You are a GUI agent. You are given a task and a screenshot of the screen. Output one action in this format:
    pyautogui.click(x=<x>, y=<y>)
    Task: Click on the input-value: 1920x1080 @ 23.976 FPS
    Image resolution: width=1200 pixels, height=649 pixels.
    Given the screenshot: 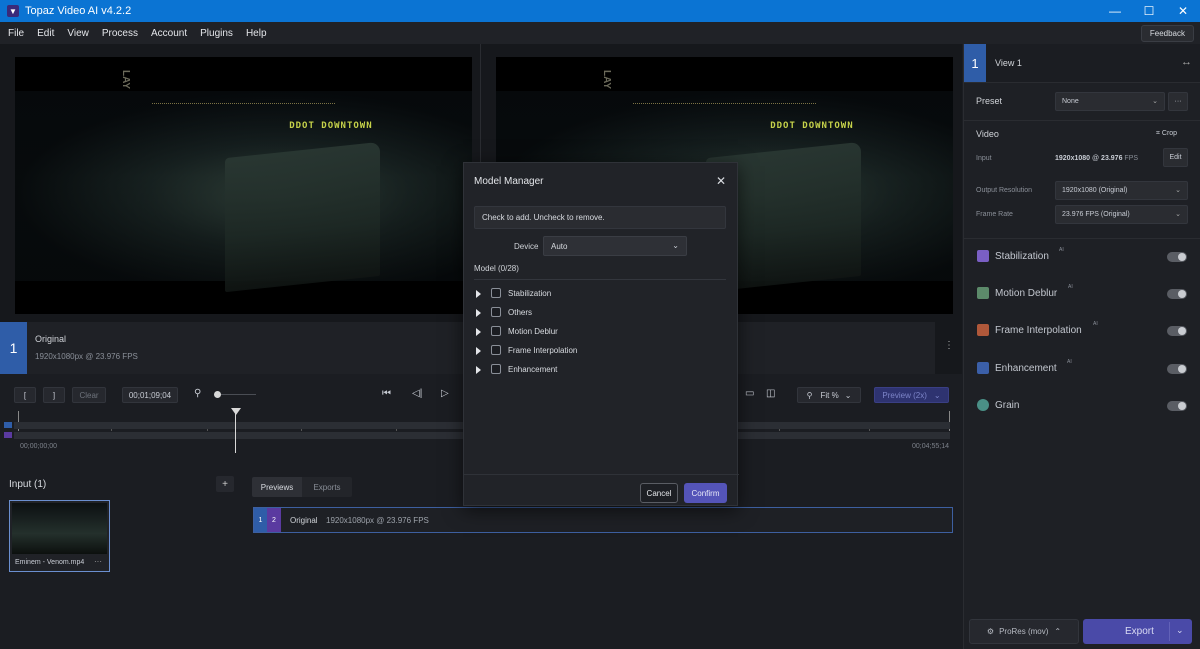 What is the action you would take?
    pyautogui.click(x=1096, y=158)
    